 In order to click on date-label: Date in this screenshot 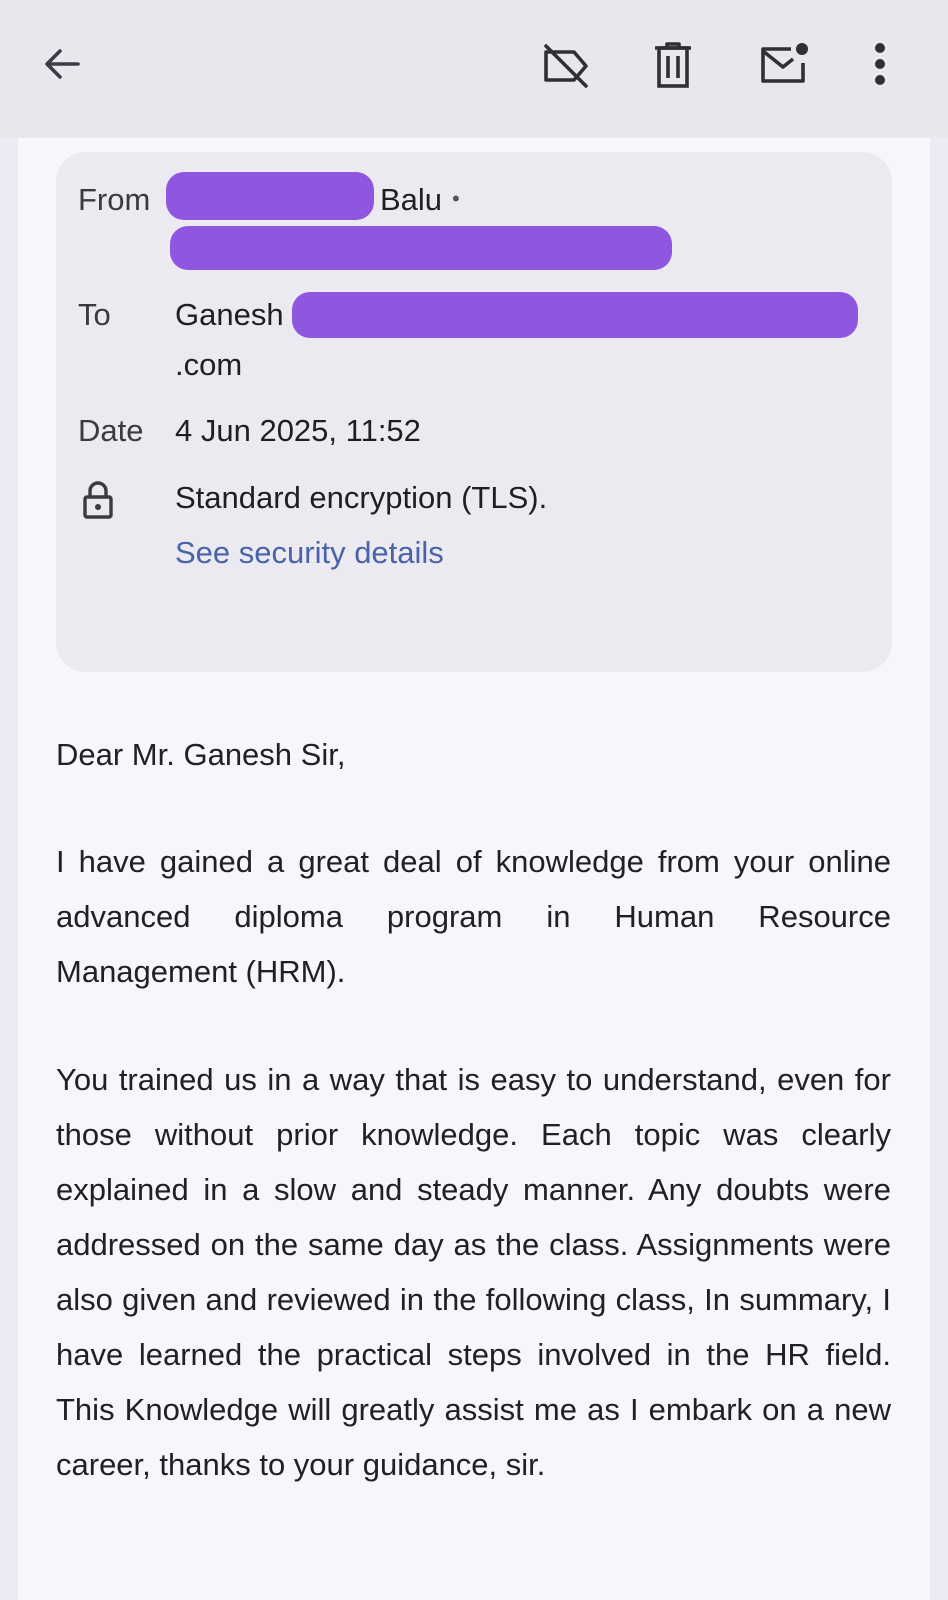, I will do `click(111, 430)`.